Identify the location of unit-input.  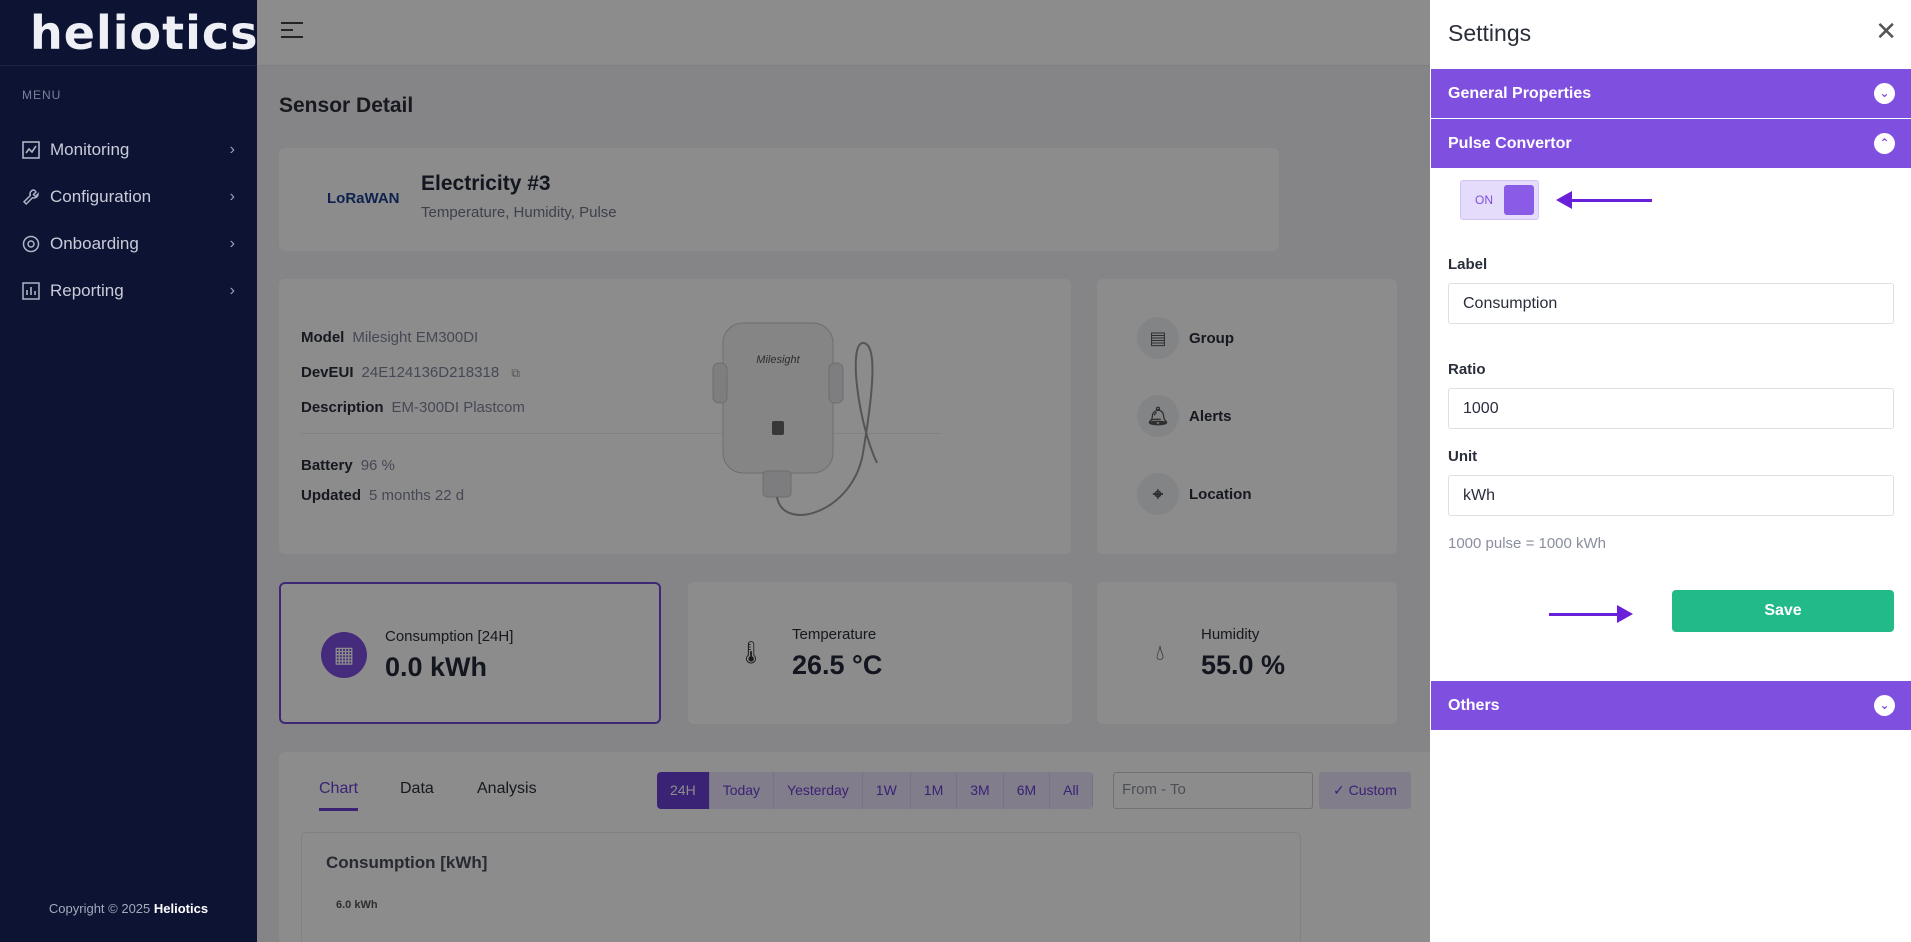
(1671, 495).